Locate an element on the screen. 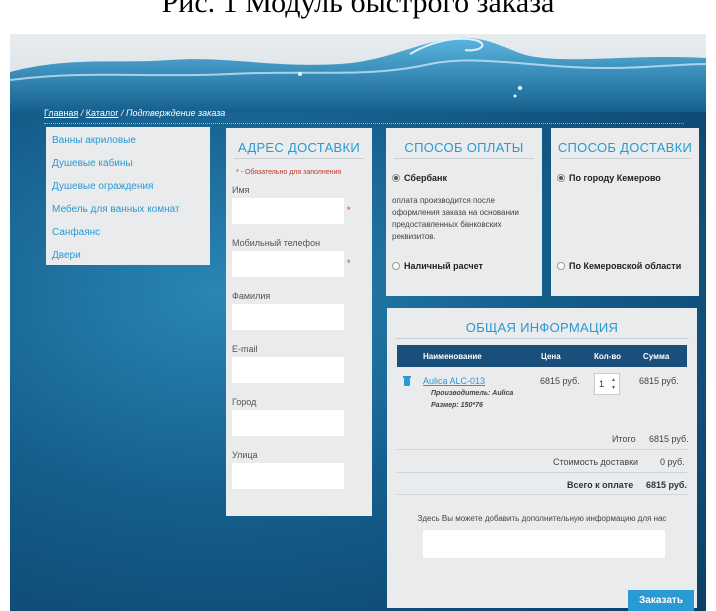  field-label: Мобильный телефон is located at coordinates (276, 243).